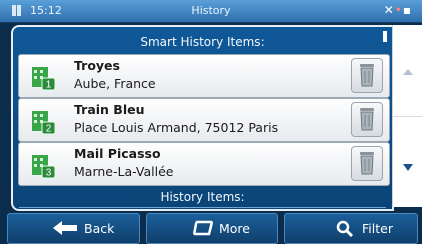 The width and height of the screenshot is (422, 244). What do you see at coordinates (377, 228) in the screenshot?
I see `filter-label: Filter` at bounding box center [377, 228].